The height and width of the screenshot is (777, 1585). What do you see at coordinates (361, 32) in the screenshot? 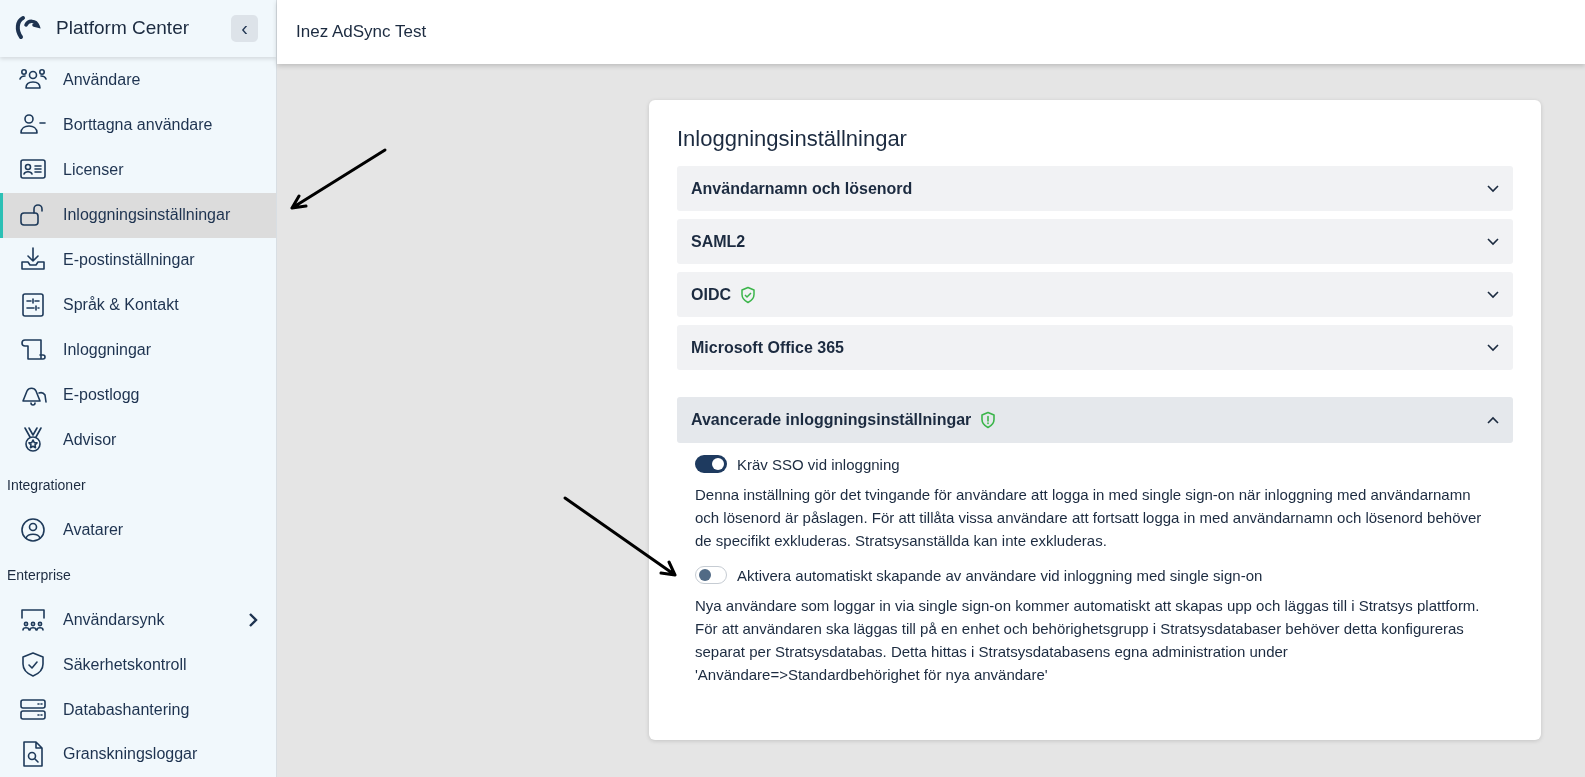
I see `page-title: Inez AdSync Test` at bounding box center [361, 32].